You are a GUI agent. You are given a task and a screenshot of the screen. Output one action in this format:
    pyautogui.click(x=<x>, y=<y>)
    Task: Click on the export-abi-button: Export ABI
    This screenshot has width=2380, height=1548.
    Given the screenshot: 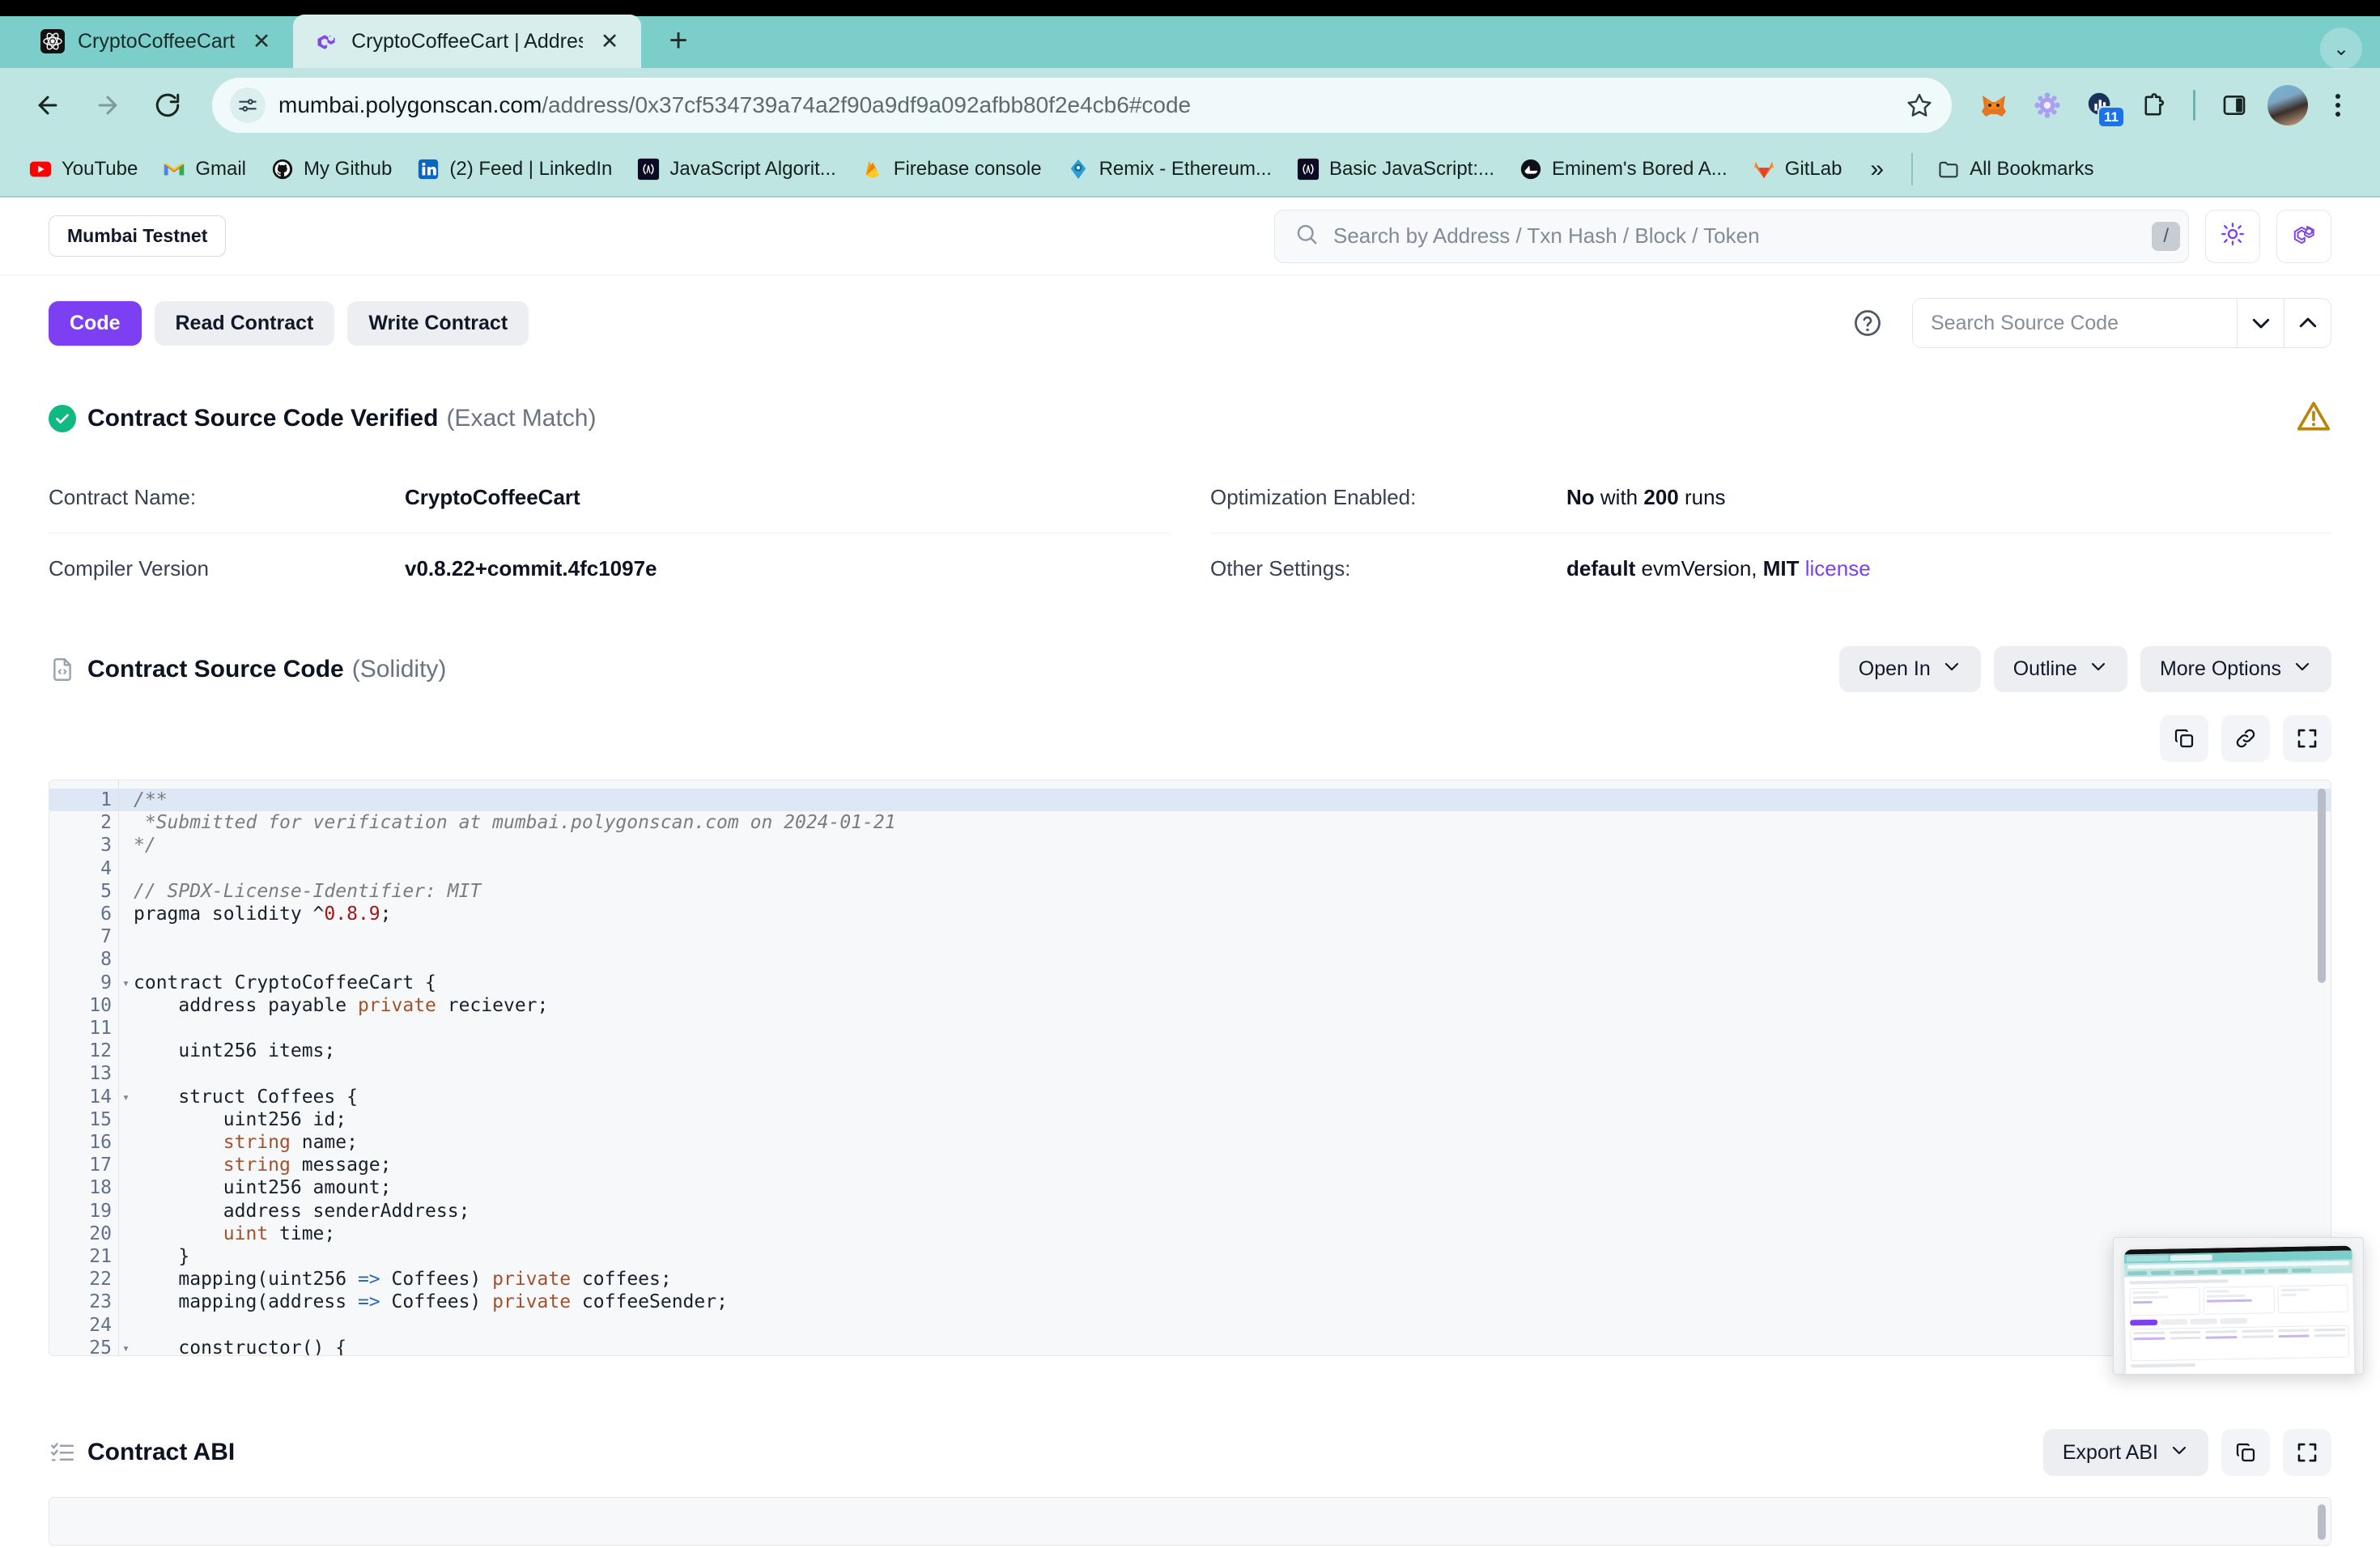 What is the action you would take?
    pyautogui.click(x=2125, y=1452)
    